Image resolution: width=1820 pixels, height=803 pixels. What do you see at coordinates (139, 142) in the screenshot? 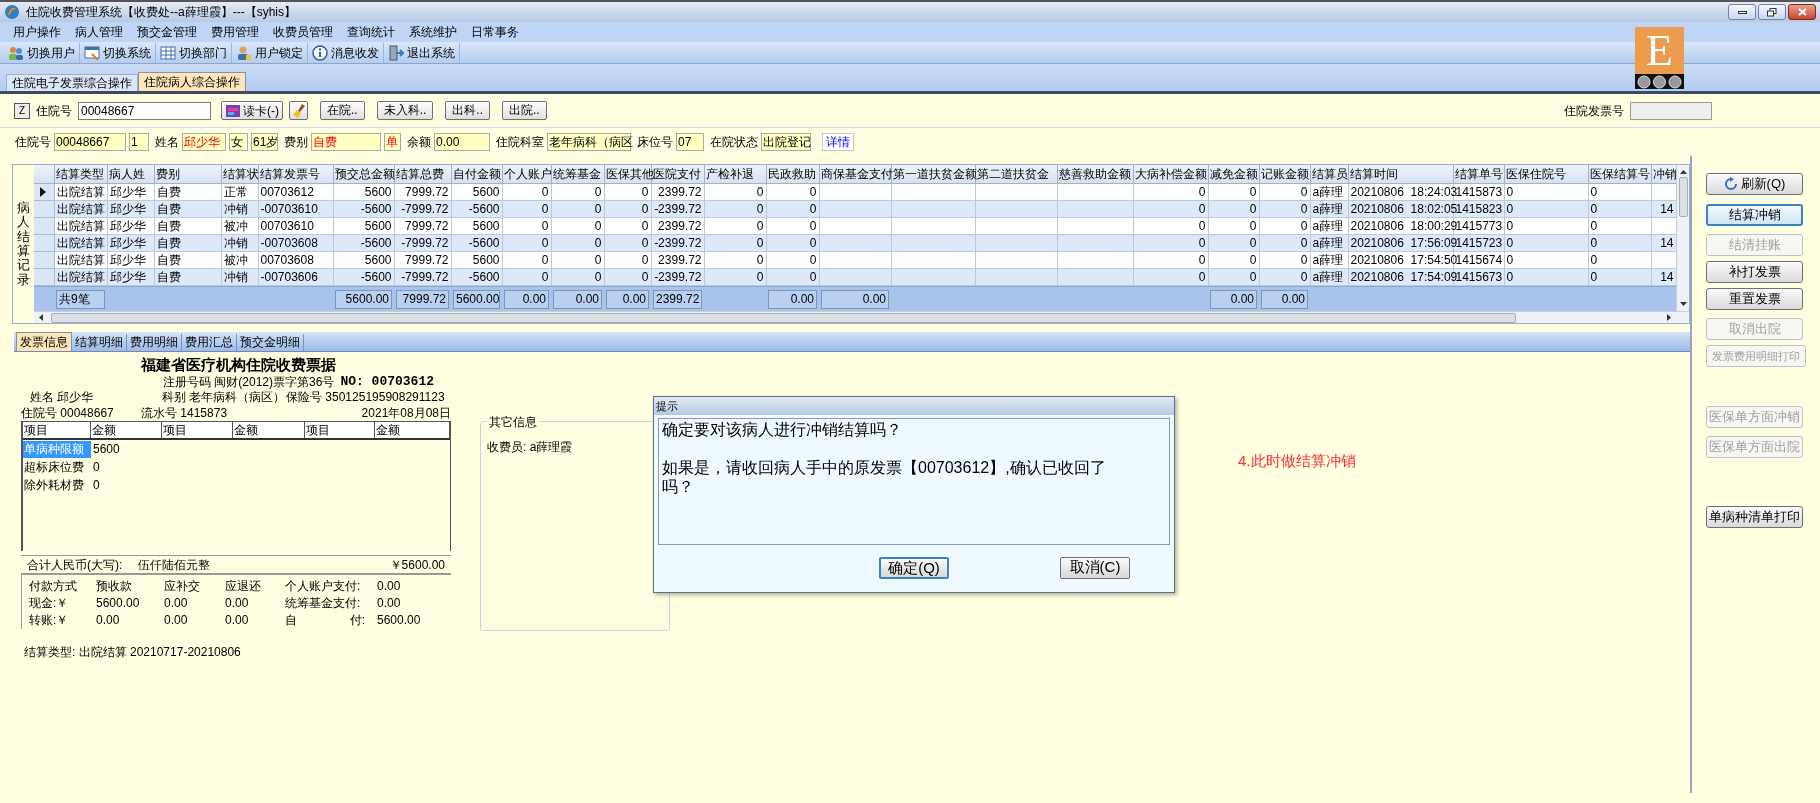
I see `input-field: 1` at bounding box center [139, 142].